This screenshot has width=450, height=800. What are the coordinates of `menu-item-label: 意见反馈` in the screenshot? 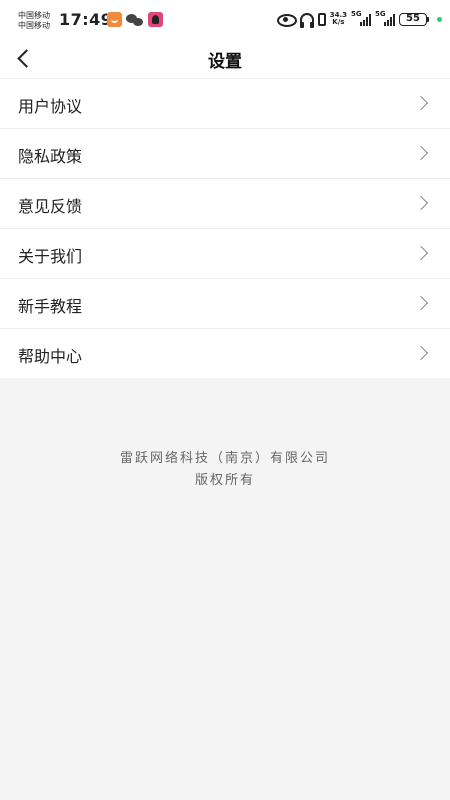 It's located at (50, 206).